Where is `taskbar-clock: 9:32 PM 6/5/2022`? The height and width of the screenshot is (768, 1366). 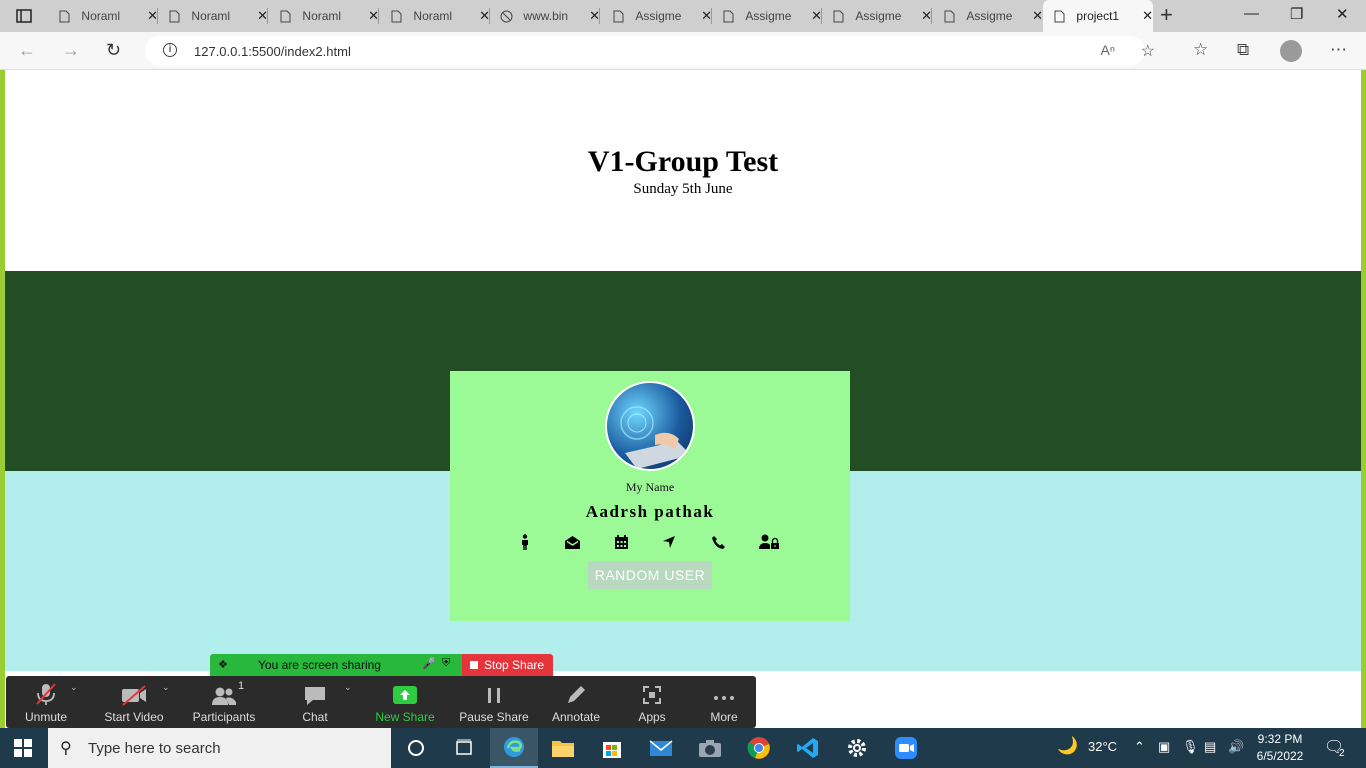 taskbar-clock: 9:32 PM 6/5/2022 is located at coordinates (1280, 748).